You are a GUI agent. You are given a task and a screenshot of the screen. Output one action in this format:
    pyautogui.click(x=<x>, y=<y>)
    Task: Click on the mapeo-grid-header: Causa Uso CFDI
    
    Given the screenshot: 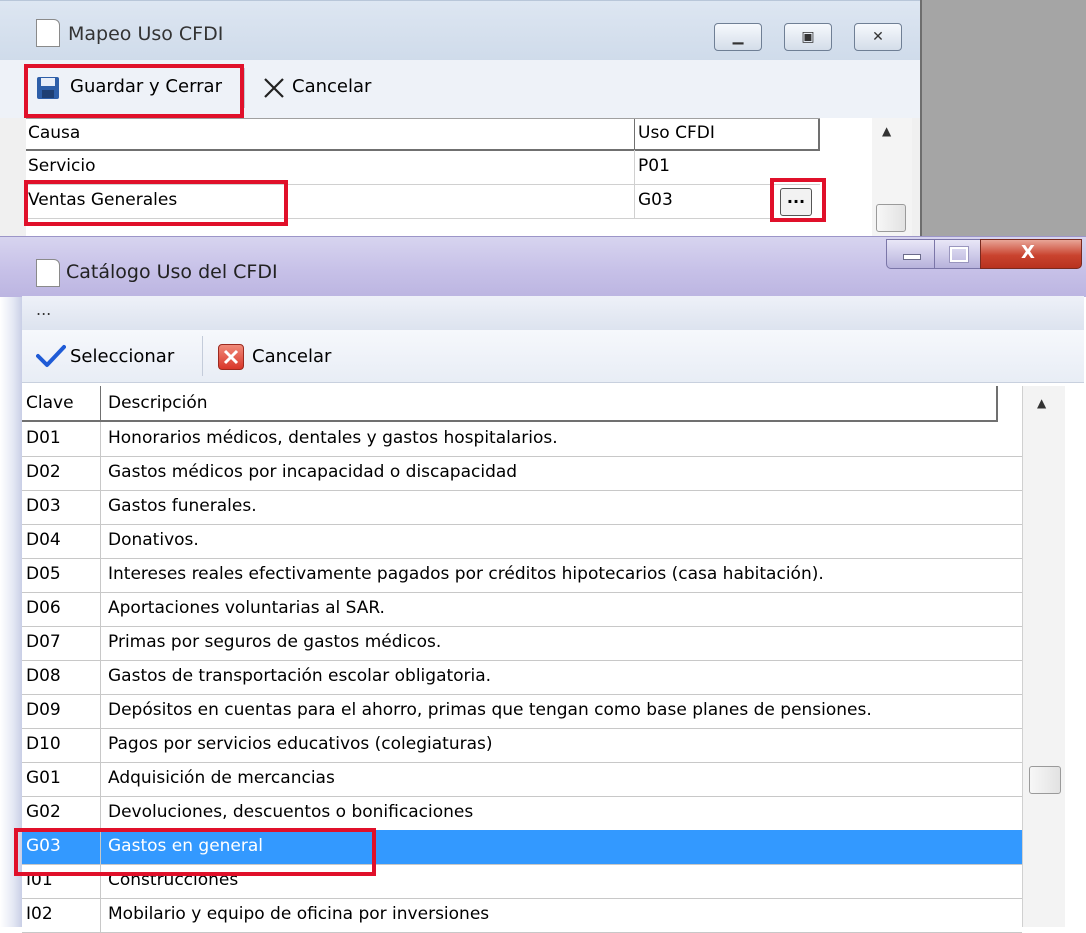 What is the action you would take?
    pyautogui.click(x=423, y=134)
    